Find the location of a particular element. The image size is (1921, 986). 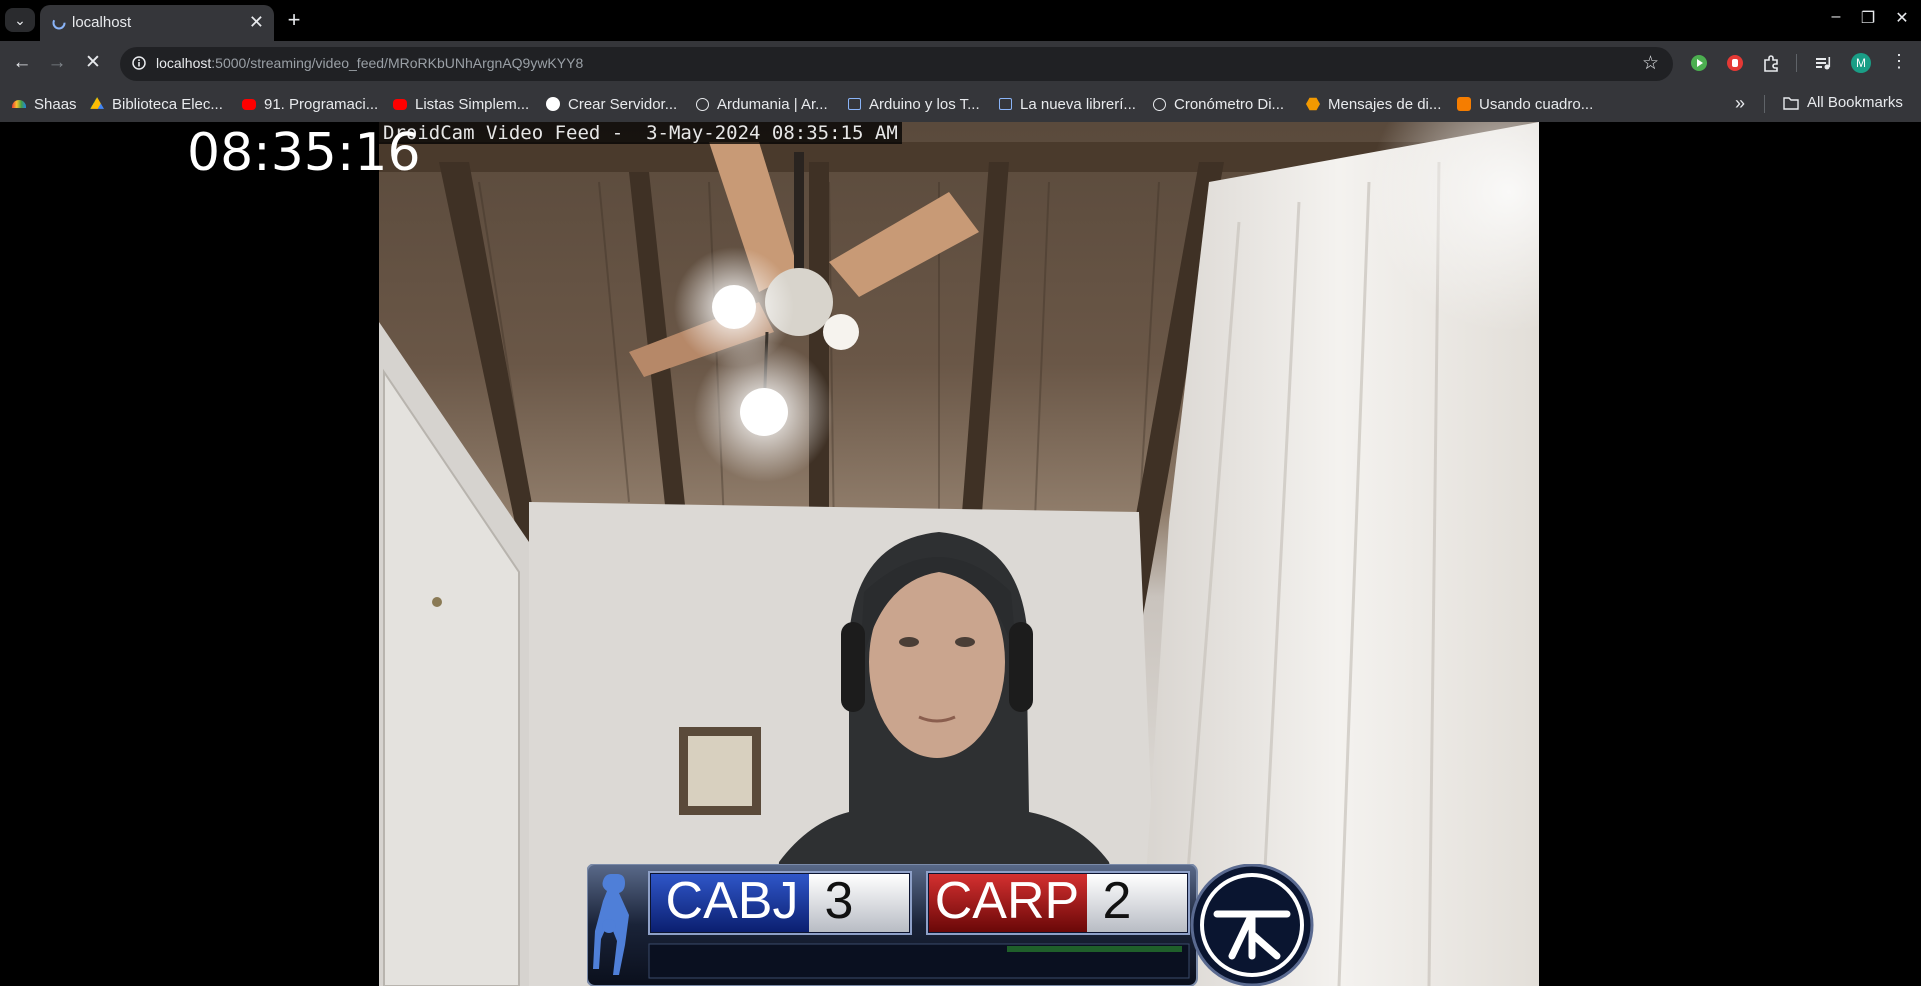

away-team-name: CARP is located at coordinates (1007, 901).